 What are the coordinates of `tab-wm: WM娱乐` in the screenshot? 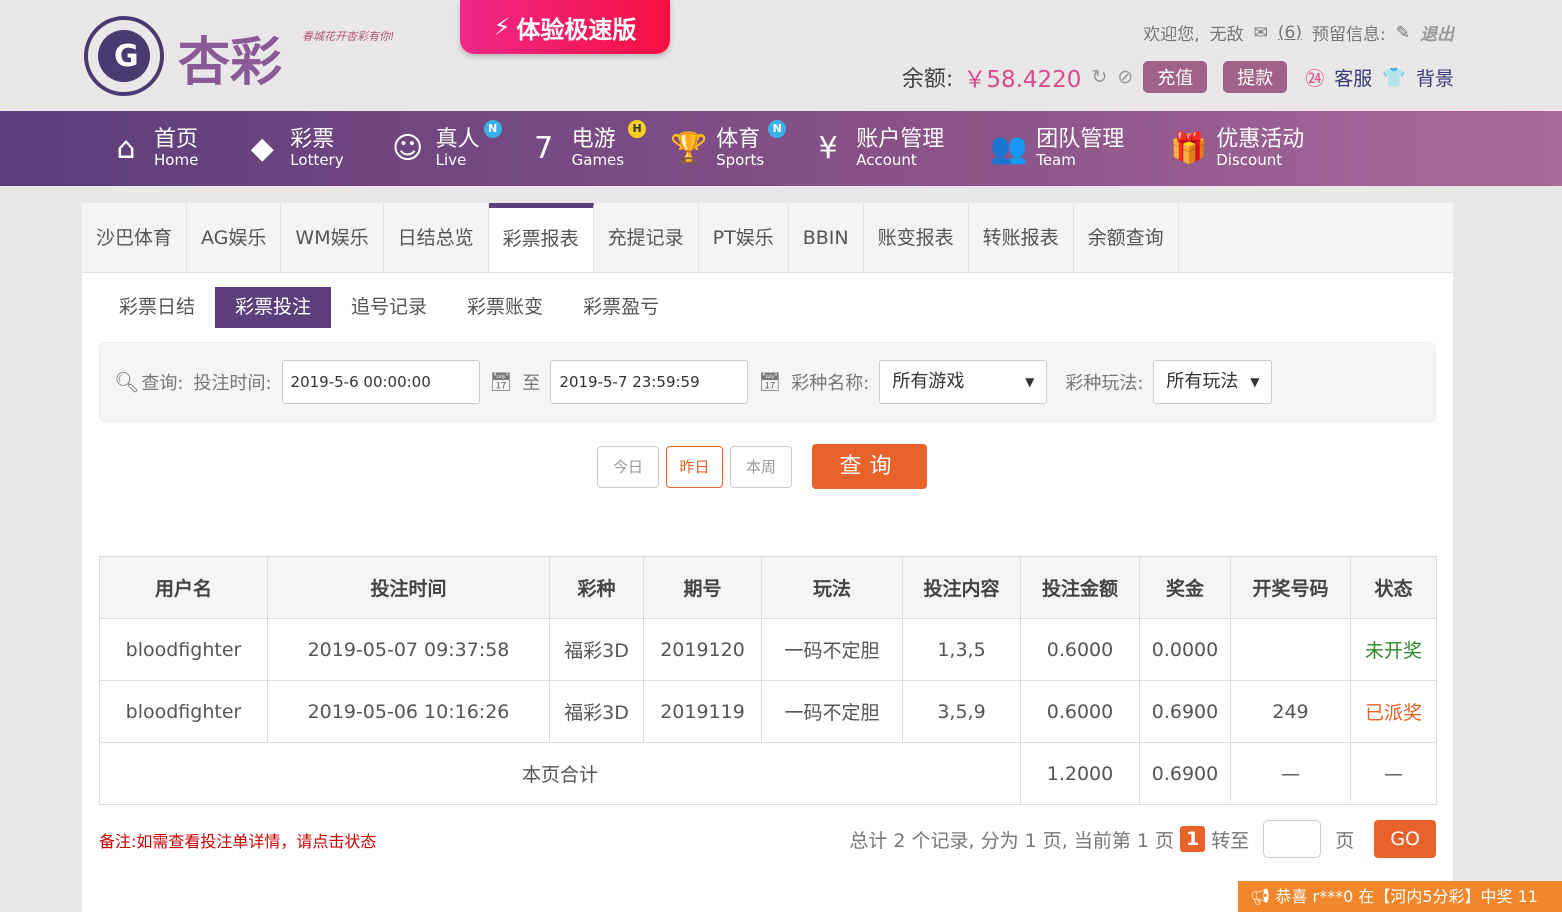 It's located at (332, 237).